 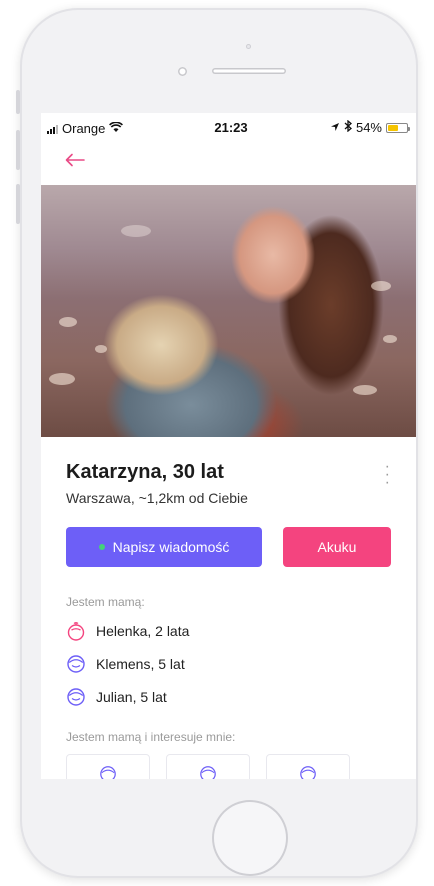 I want to click on child-name: Julian, 5 lat, so click(x=131, y=697).